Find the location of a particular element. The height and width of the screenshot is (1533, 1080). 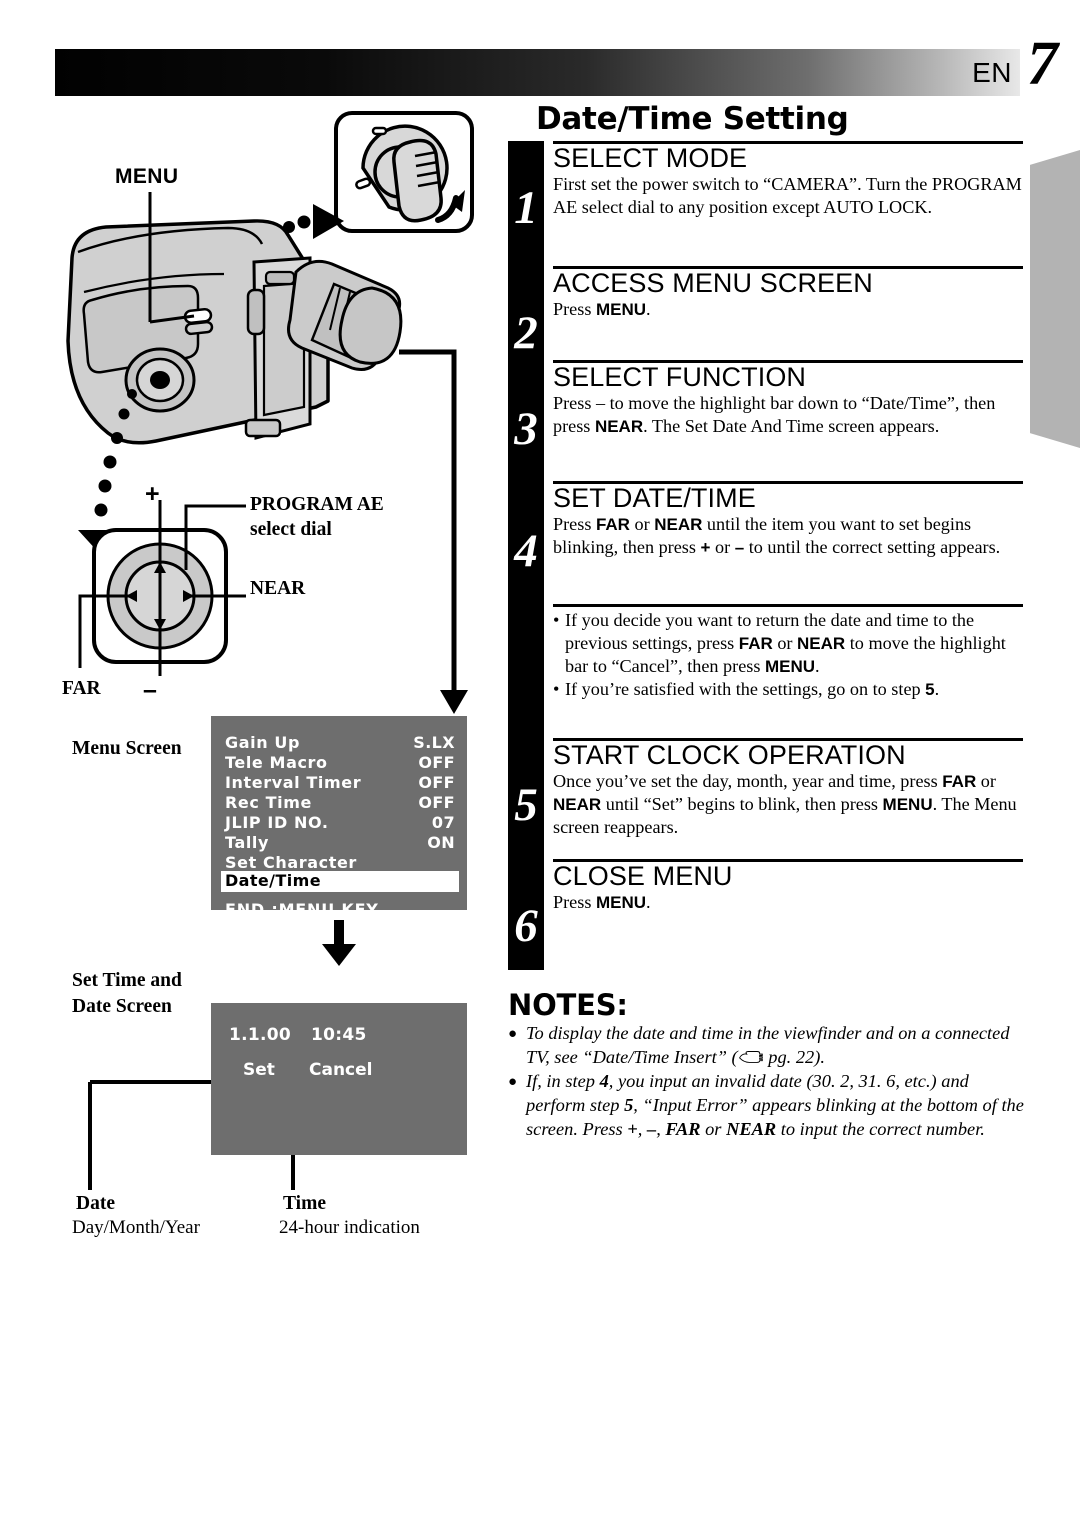

step-2: ACCESS MENU SCREEN Press MENU. is located at coordinates (789, 295).